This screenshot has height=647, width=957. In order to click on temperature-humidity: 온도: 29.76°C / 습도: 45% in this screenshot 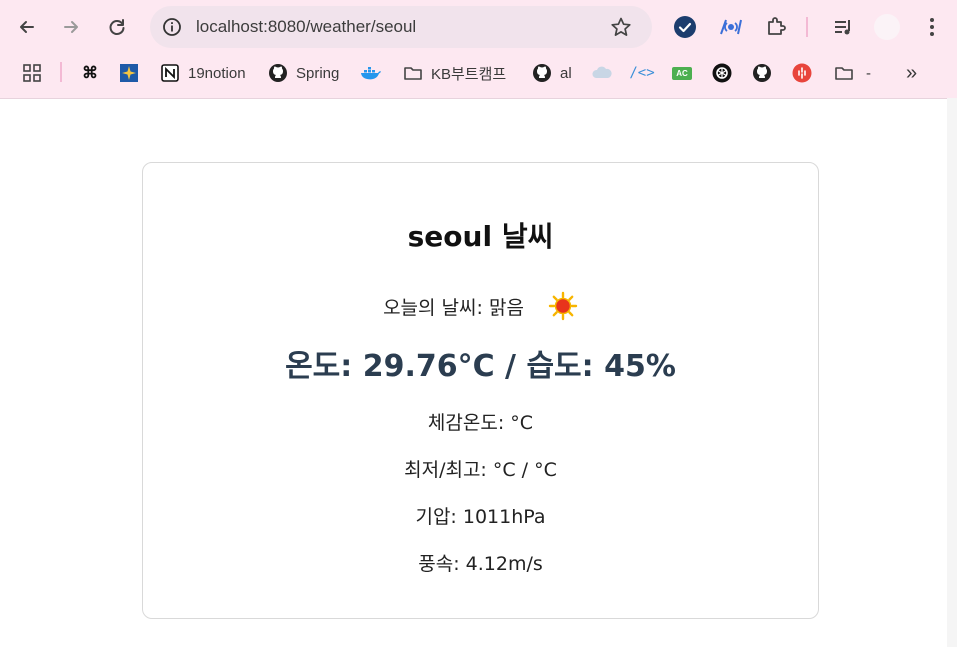, I will do `click(480, 366)`.